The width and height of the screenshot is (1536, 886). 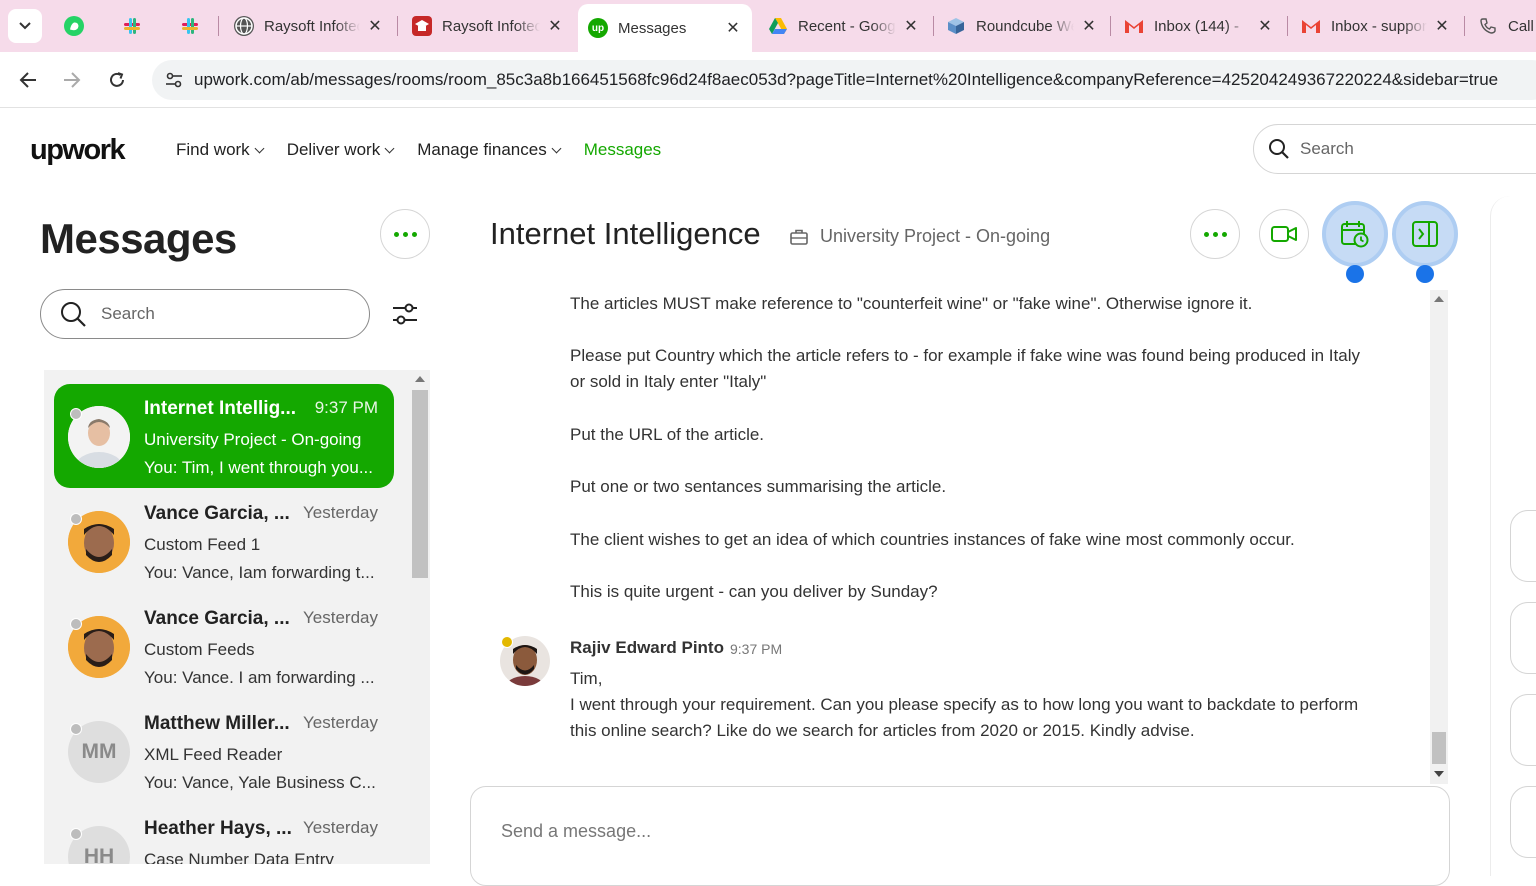 What do you see at coordinates (202, 544) in the screenshot?
I see `room-project: Custom Feed 1` at bounding box center [202, 544].